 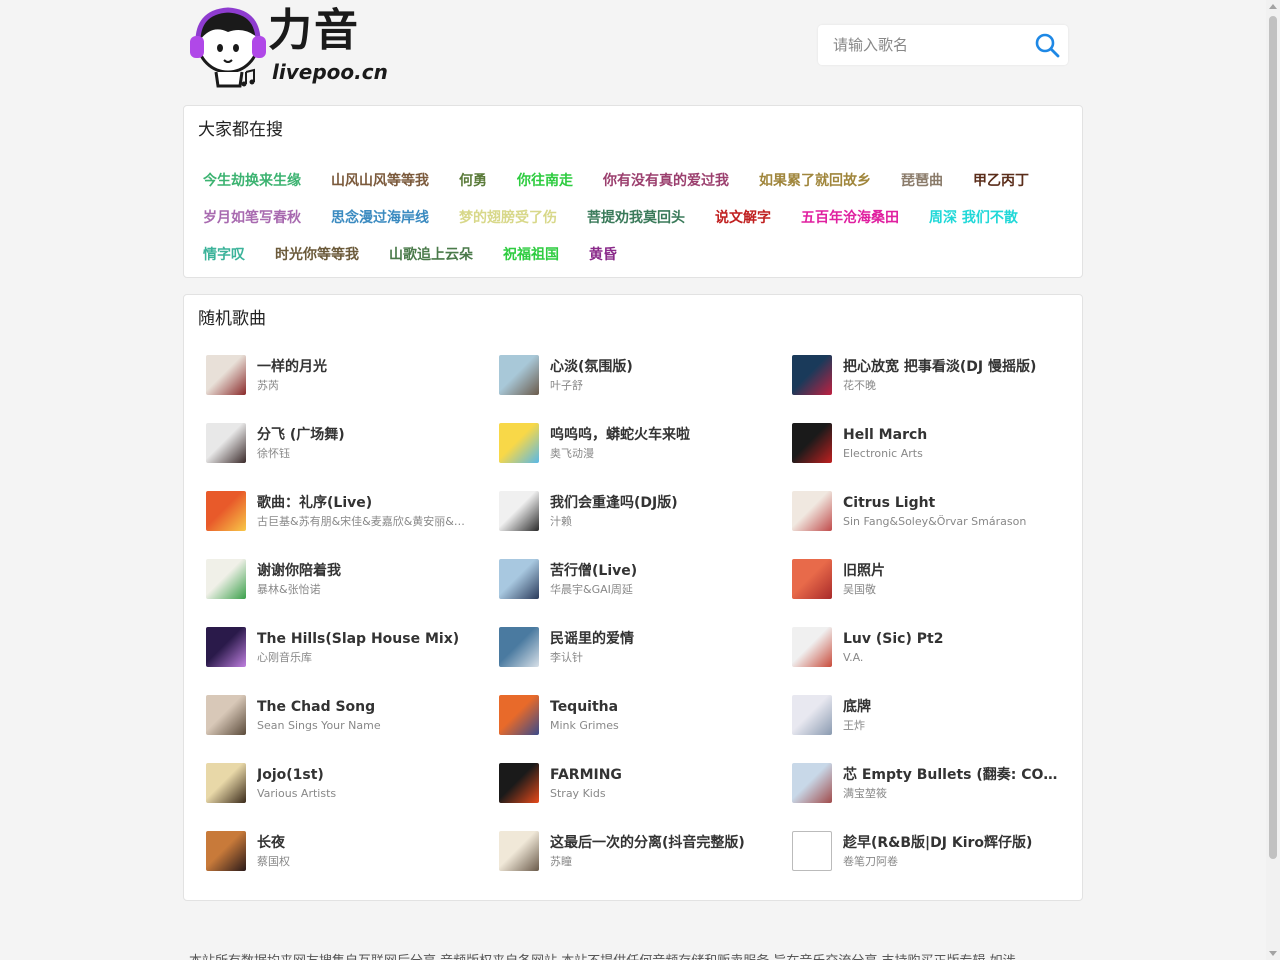 I want to click on scroll-up-arrow-icon, so click(x=1273, y=6).